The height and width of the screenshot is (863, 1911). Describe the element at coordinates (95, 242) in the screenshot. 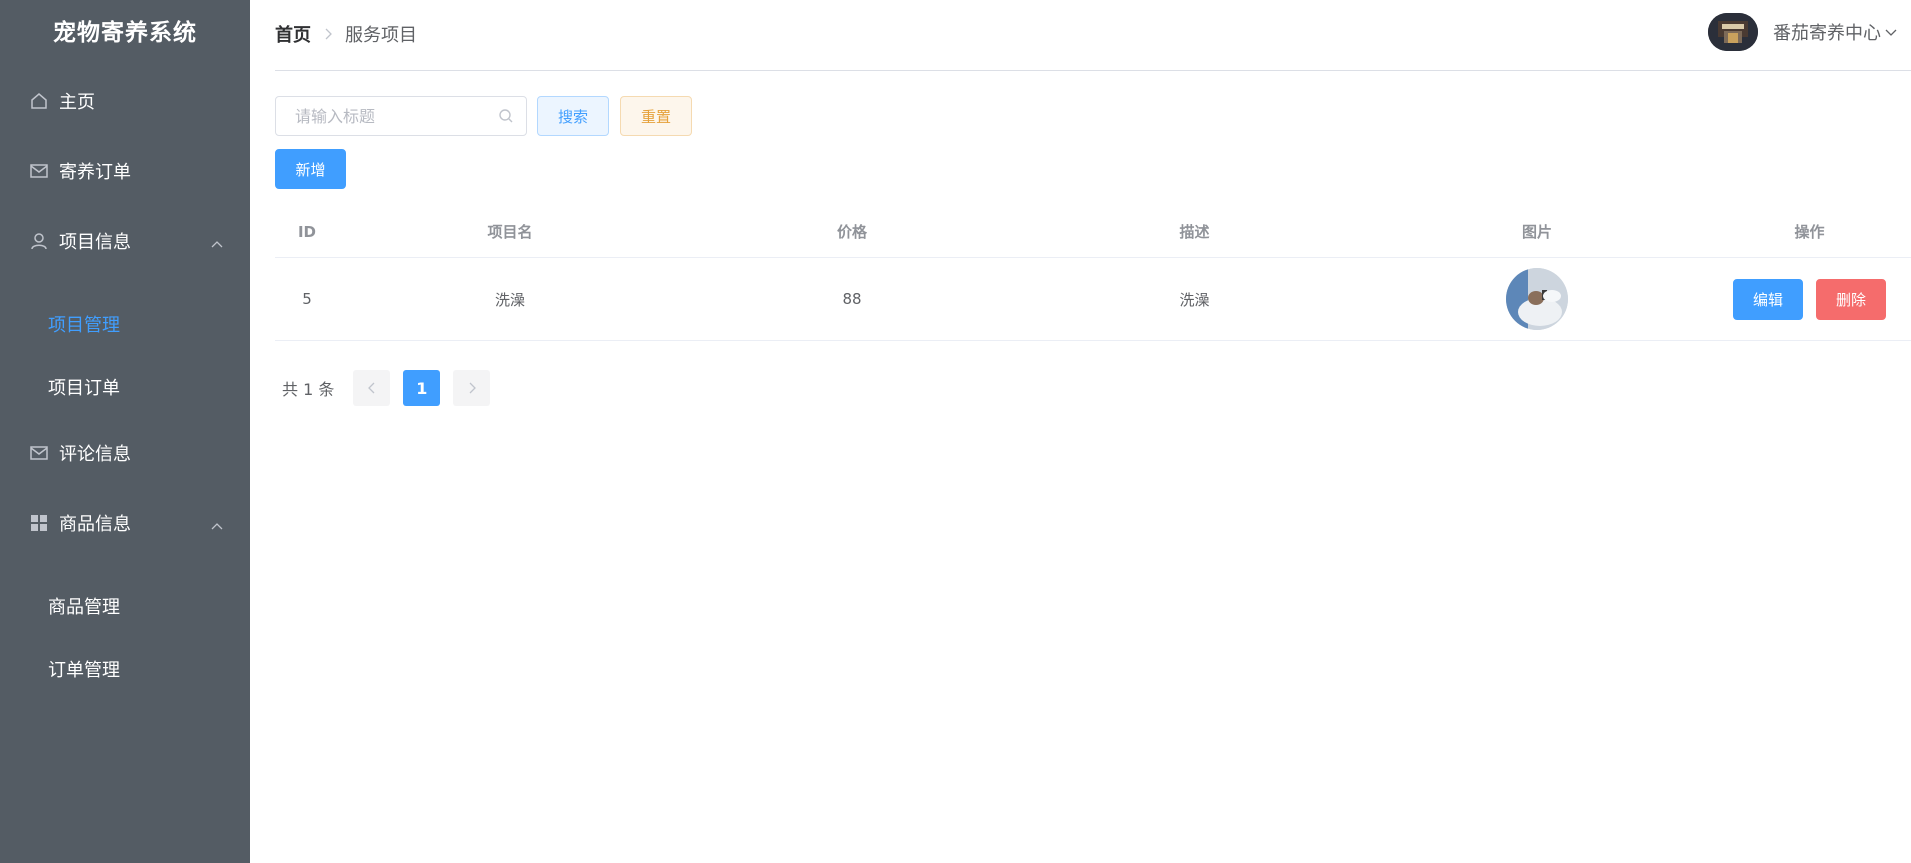

I see `sidebar-item-label: 项目信息` at that location.